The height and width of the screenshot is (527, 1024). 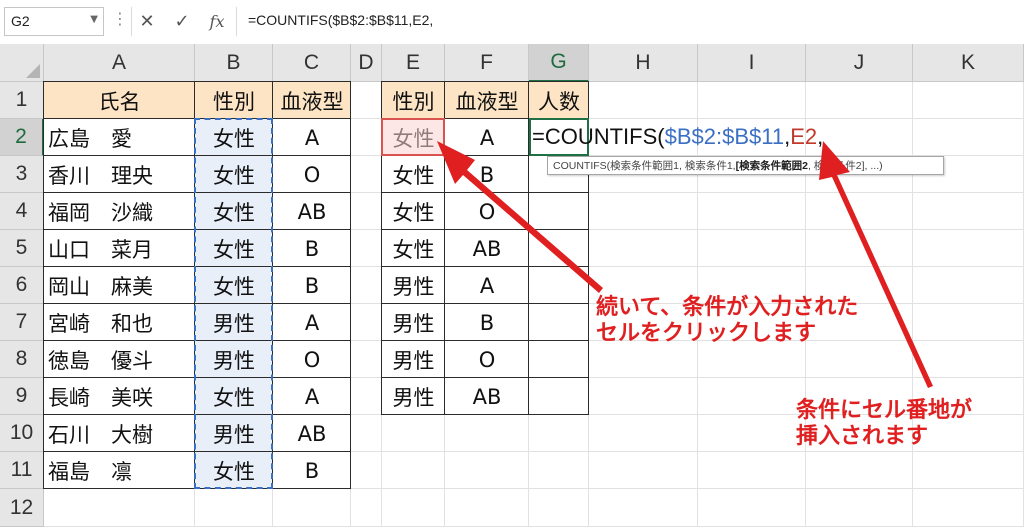 What do you see at coordinates (413, 63) in the screenshot?
I see `column-header-e: E` at bounding box center [413, 63].